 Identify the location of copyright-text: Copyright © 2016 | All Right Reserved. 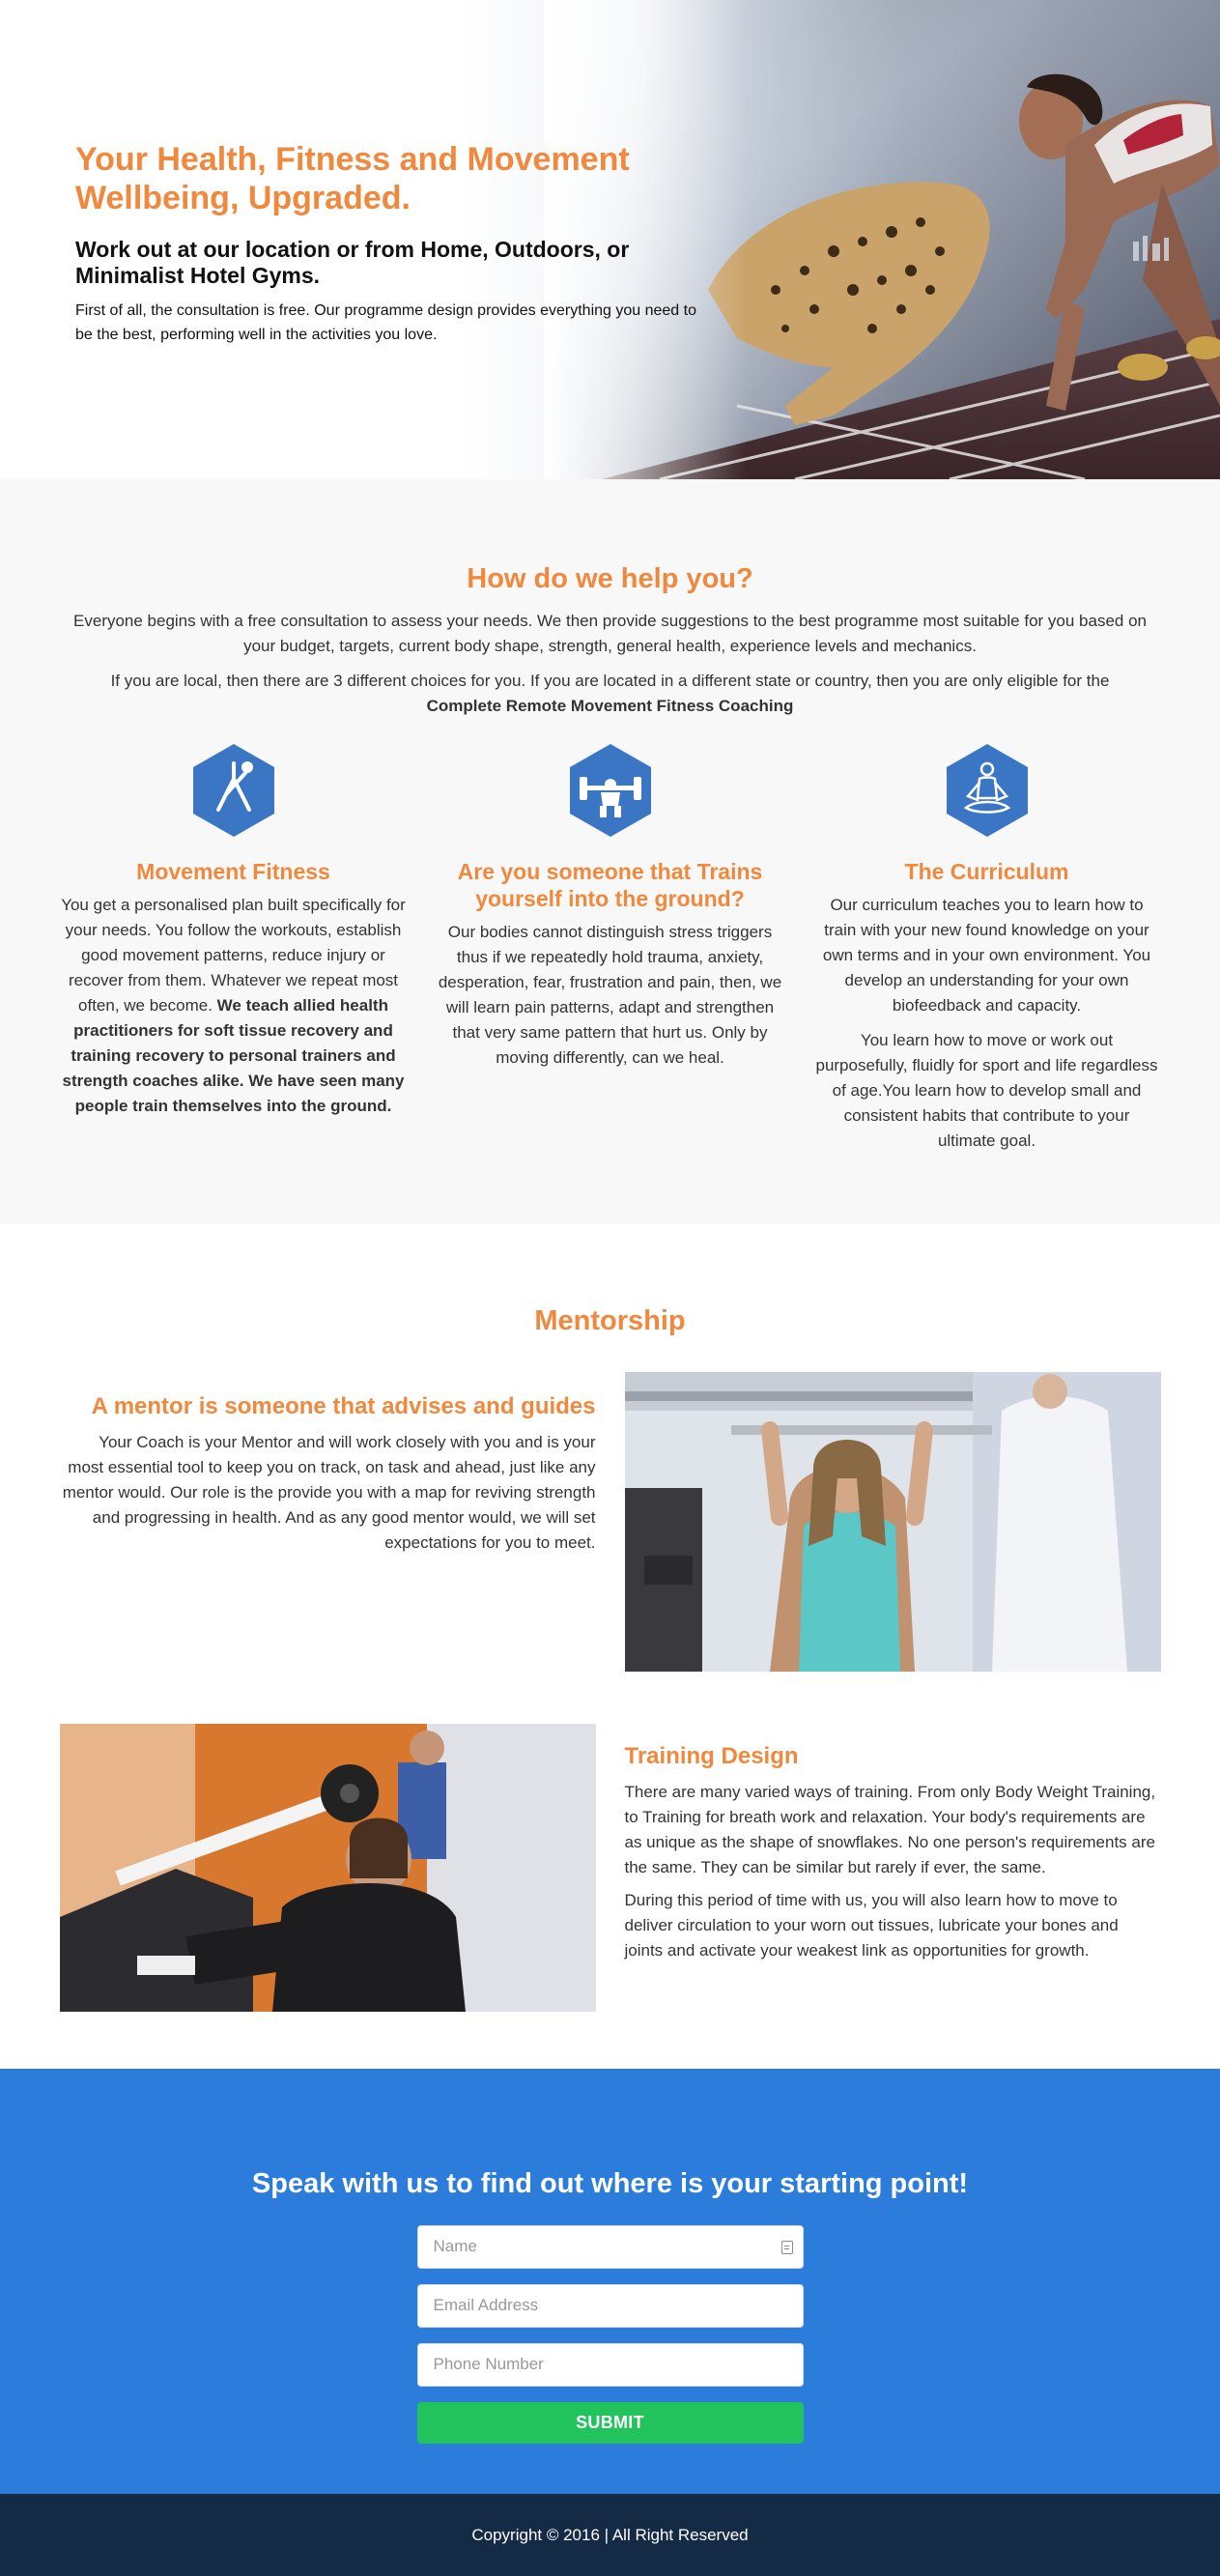
(610, 2534).